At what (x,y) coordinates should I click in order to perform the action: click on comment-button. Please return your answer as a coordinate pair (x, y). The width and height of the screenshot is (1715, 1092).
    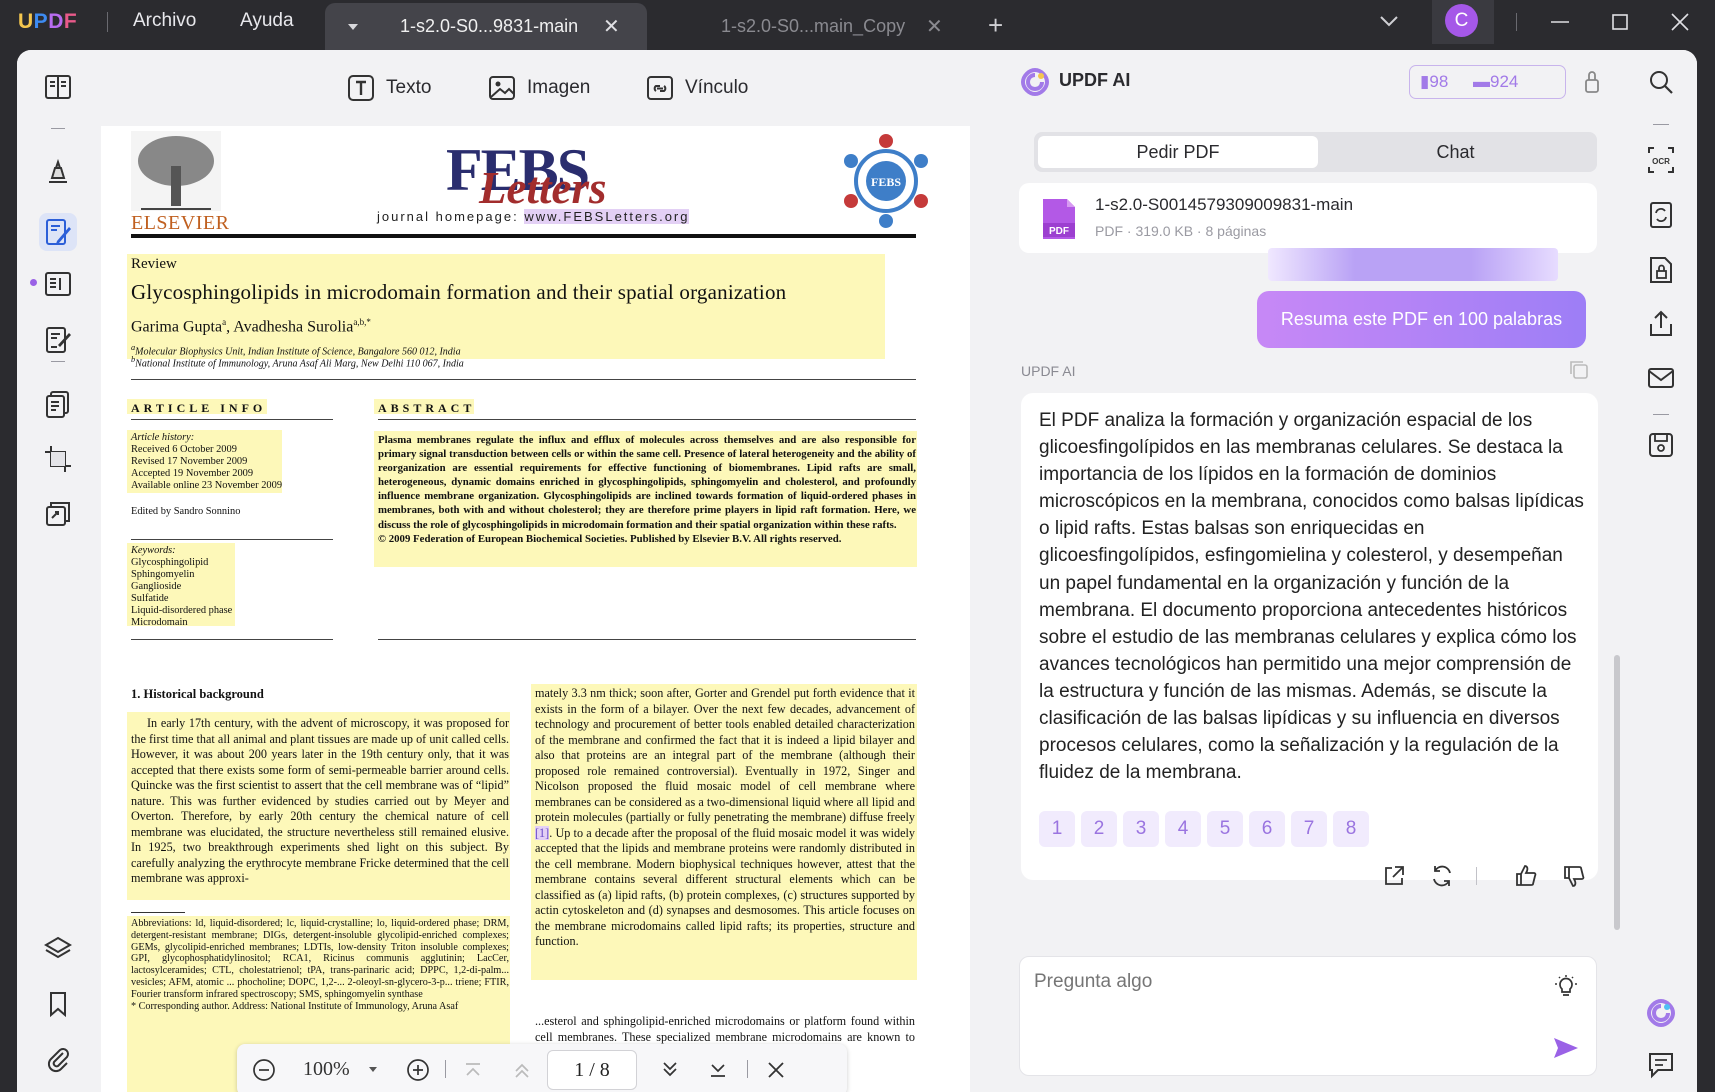
    Looking at the image, I should click on (58, 173).